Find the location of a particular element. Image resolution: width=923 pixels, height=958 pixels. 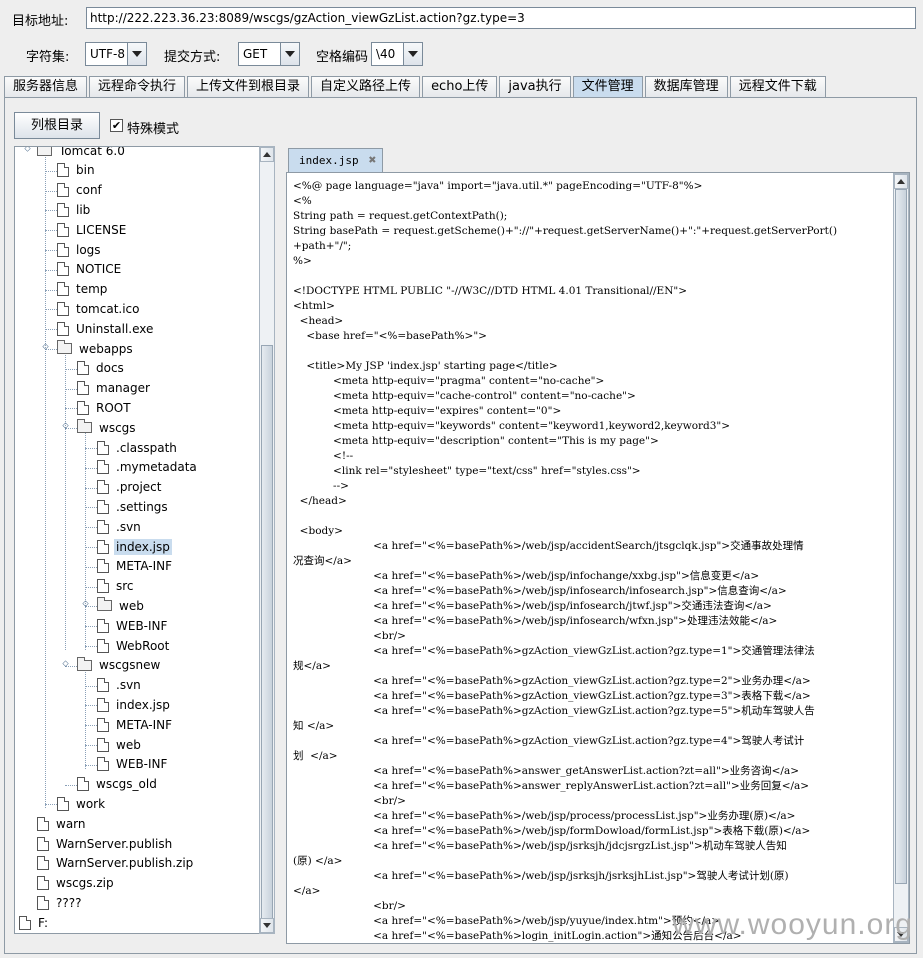

tree-node: .project is located at coordinates (130, 487).